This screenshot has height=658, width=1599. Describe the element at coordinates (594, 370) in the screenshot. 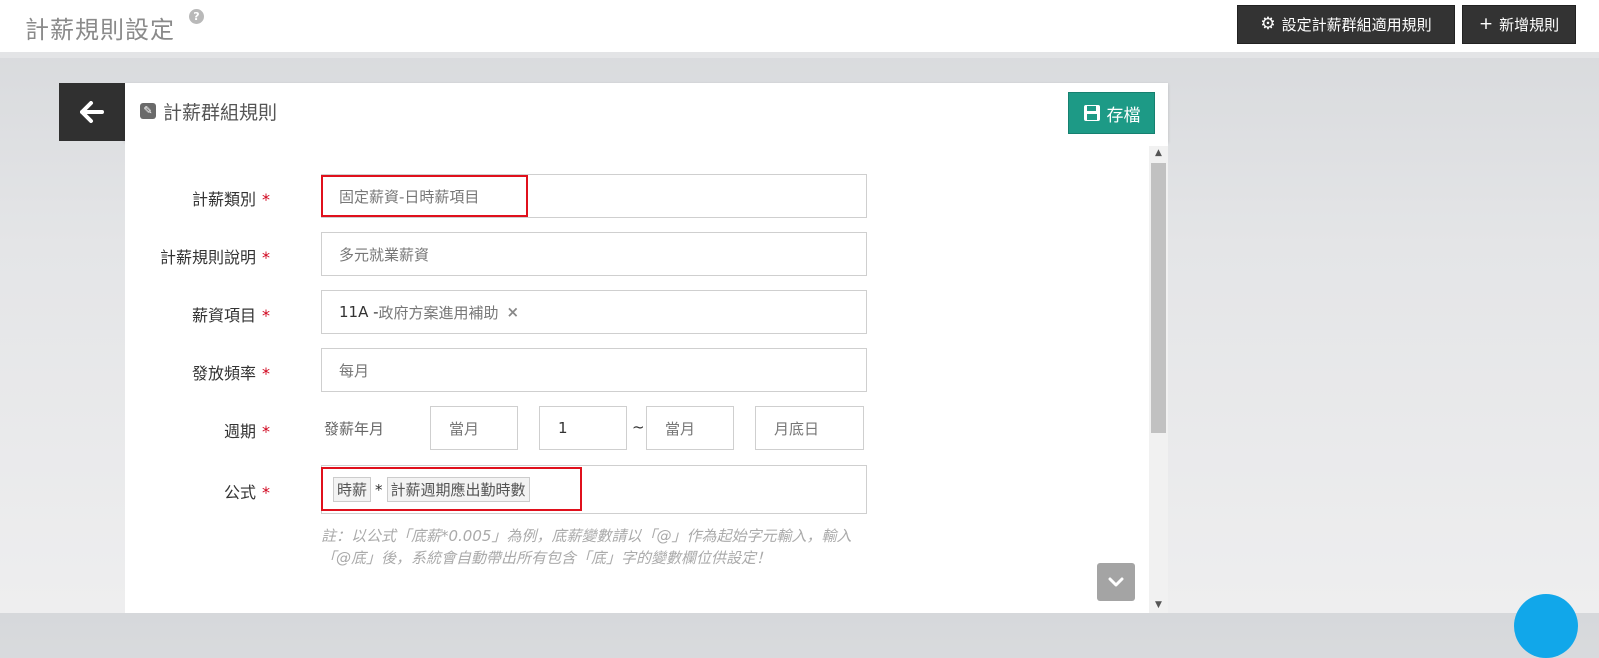

I see `frequency-field: 每月` at that location.